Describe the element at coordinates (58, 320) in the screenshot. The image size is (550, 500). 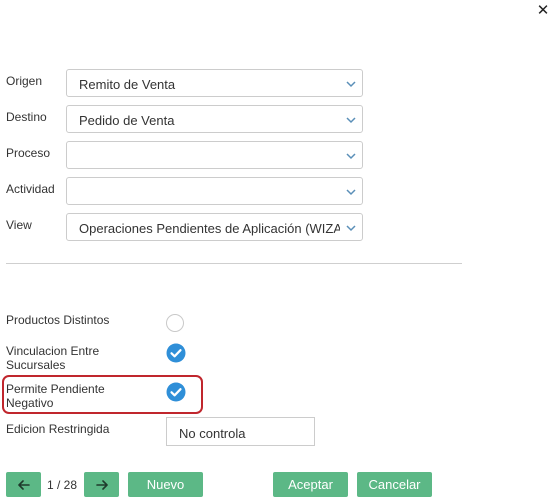
I see `productos-distintos-label: Productos Distintos` at that location.